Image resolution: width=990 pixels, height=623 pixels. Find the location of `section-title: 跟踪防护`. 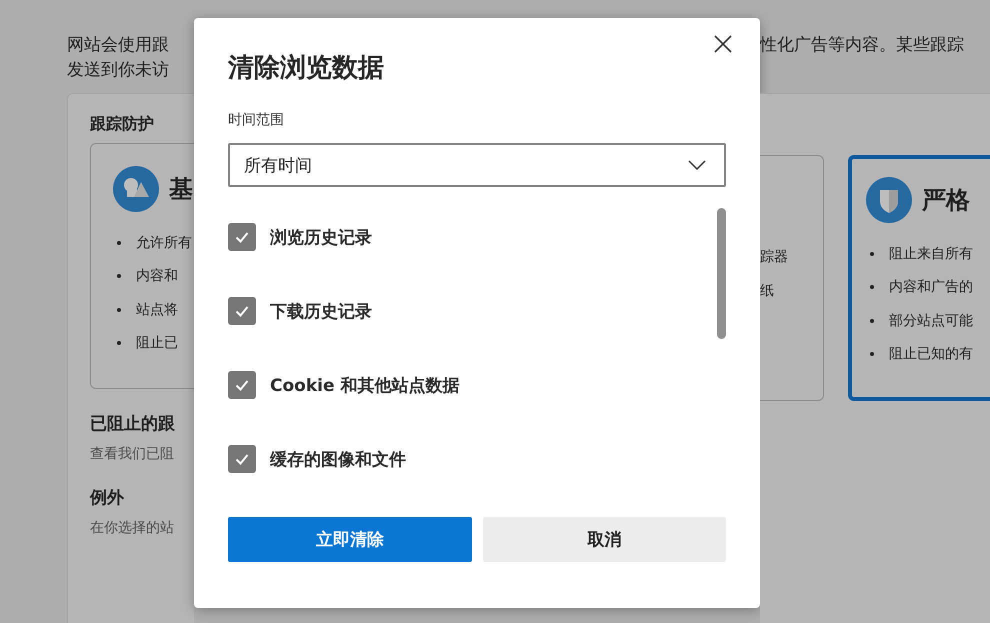

section-title: 跟踪防护 is located at coordinates (122, 124).